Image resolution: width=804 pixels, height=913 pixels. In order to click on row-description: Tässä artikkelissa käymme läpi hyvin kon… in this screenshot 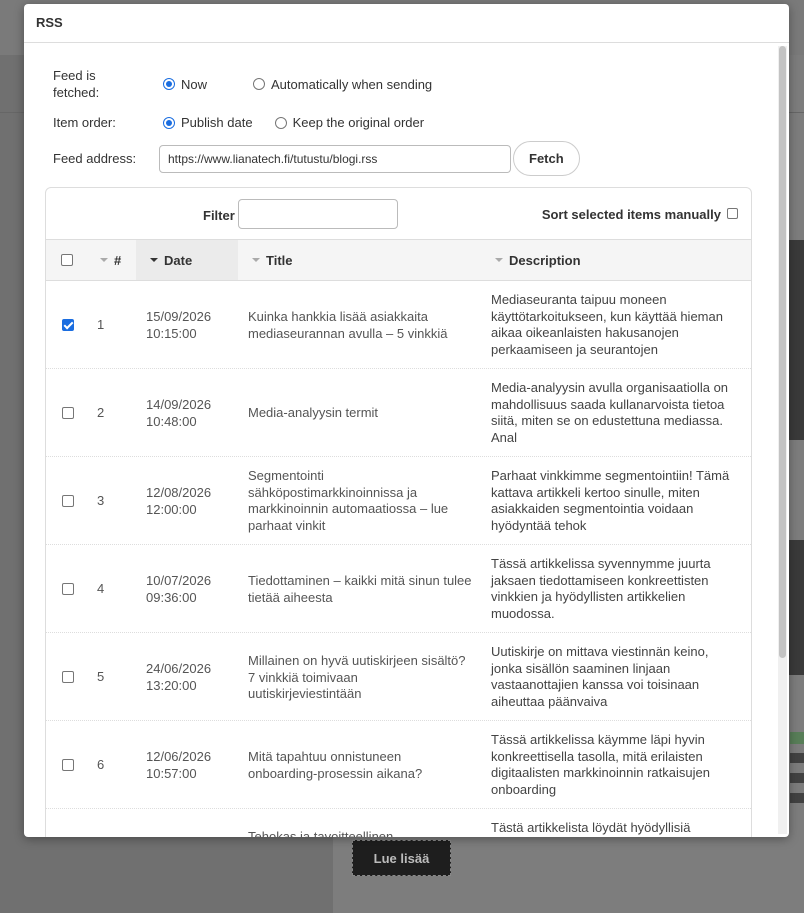, I will do `click(600, 764)`.